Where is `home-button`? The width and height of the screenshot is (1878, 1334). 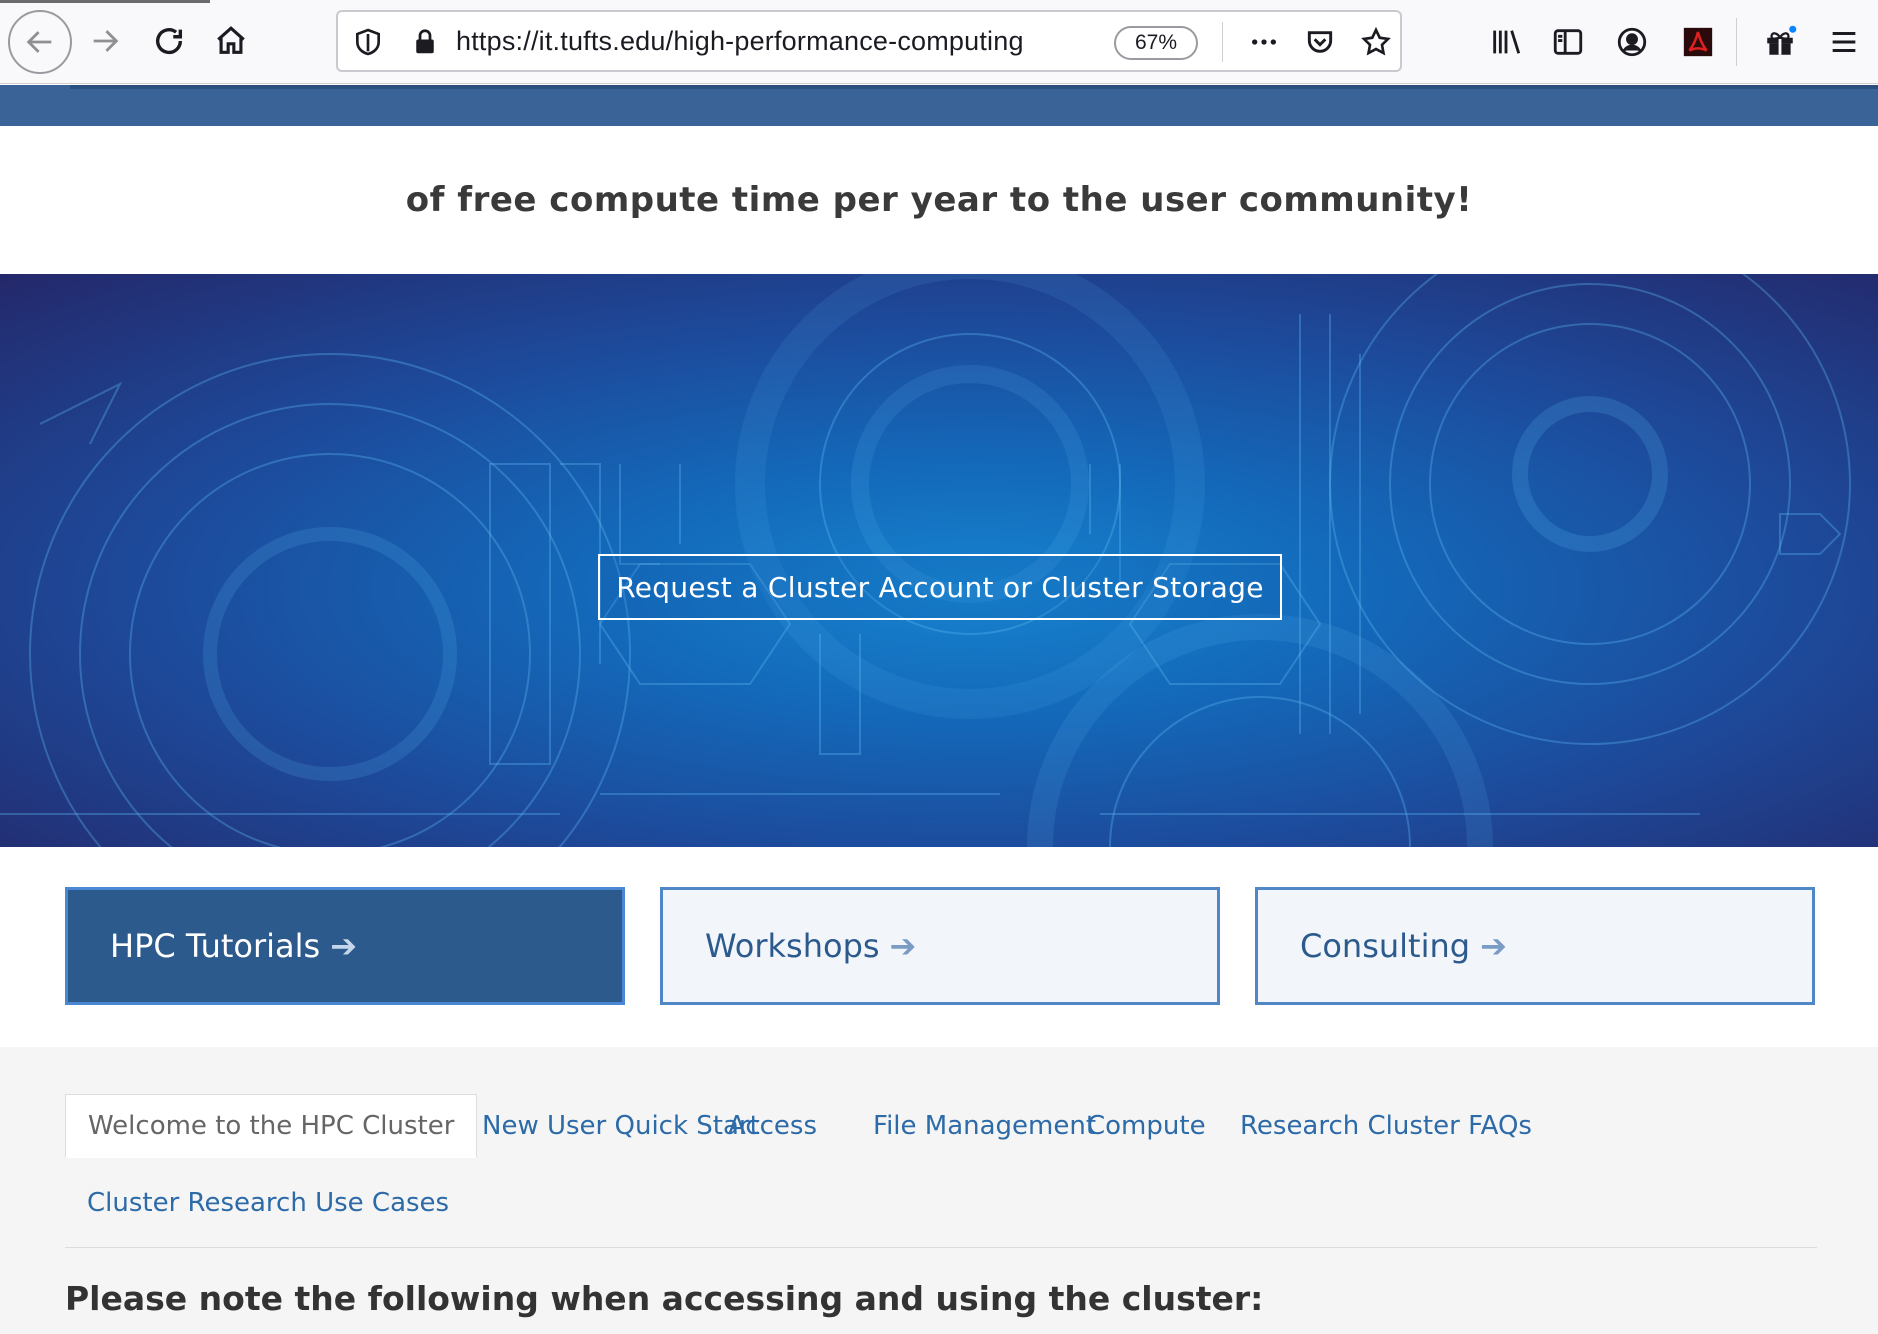 home-button is located at coordinates (231, 41).